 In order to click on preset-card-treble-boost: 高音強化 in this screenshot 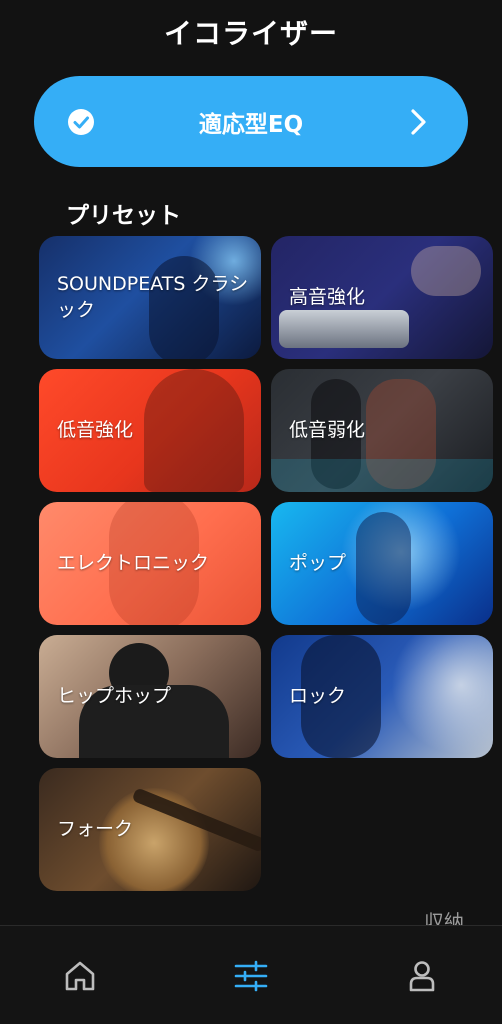, I will do `click(382, 297)`.